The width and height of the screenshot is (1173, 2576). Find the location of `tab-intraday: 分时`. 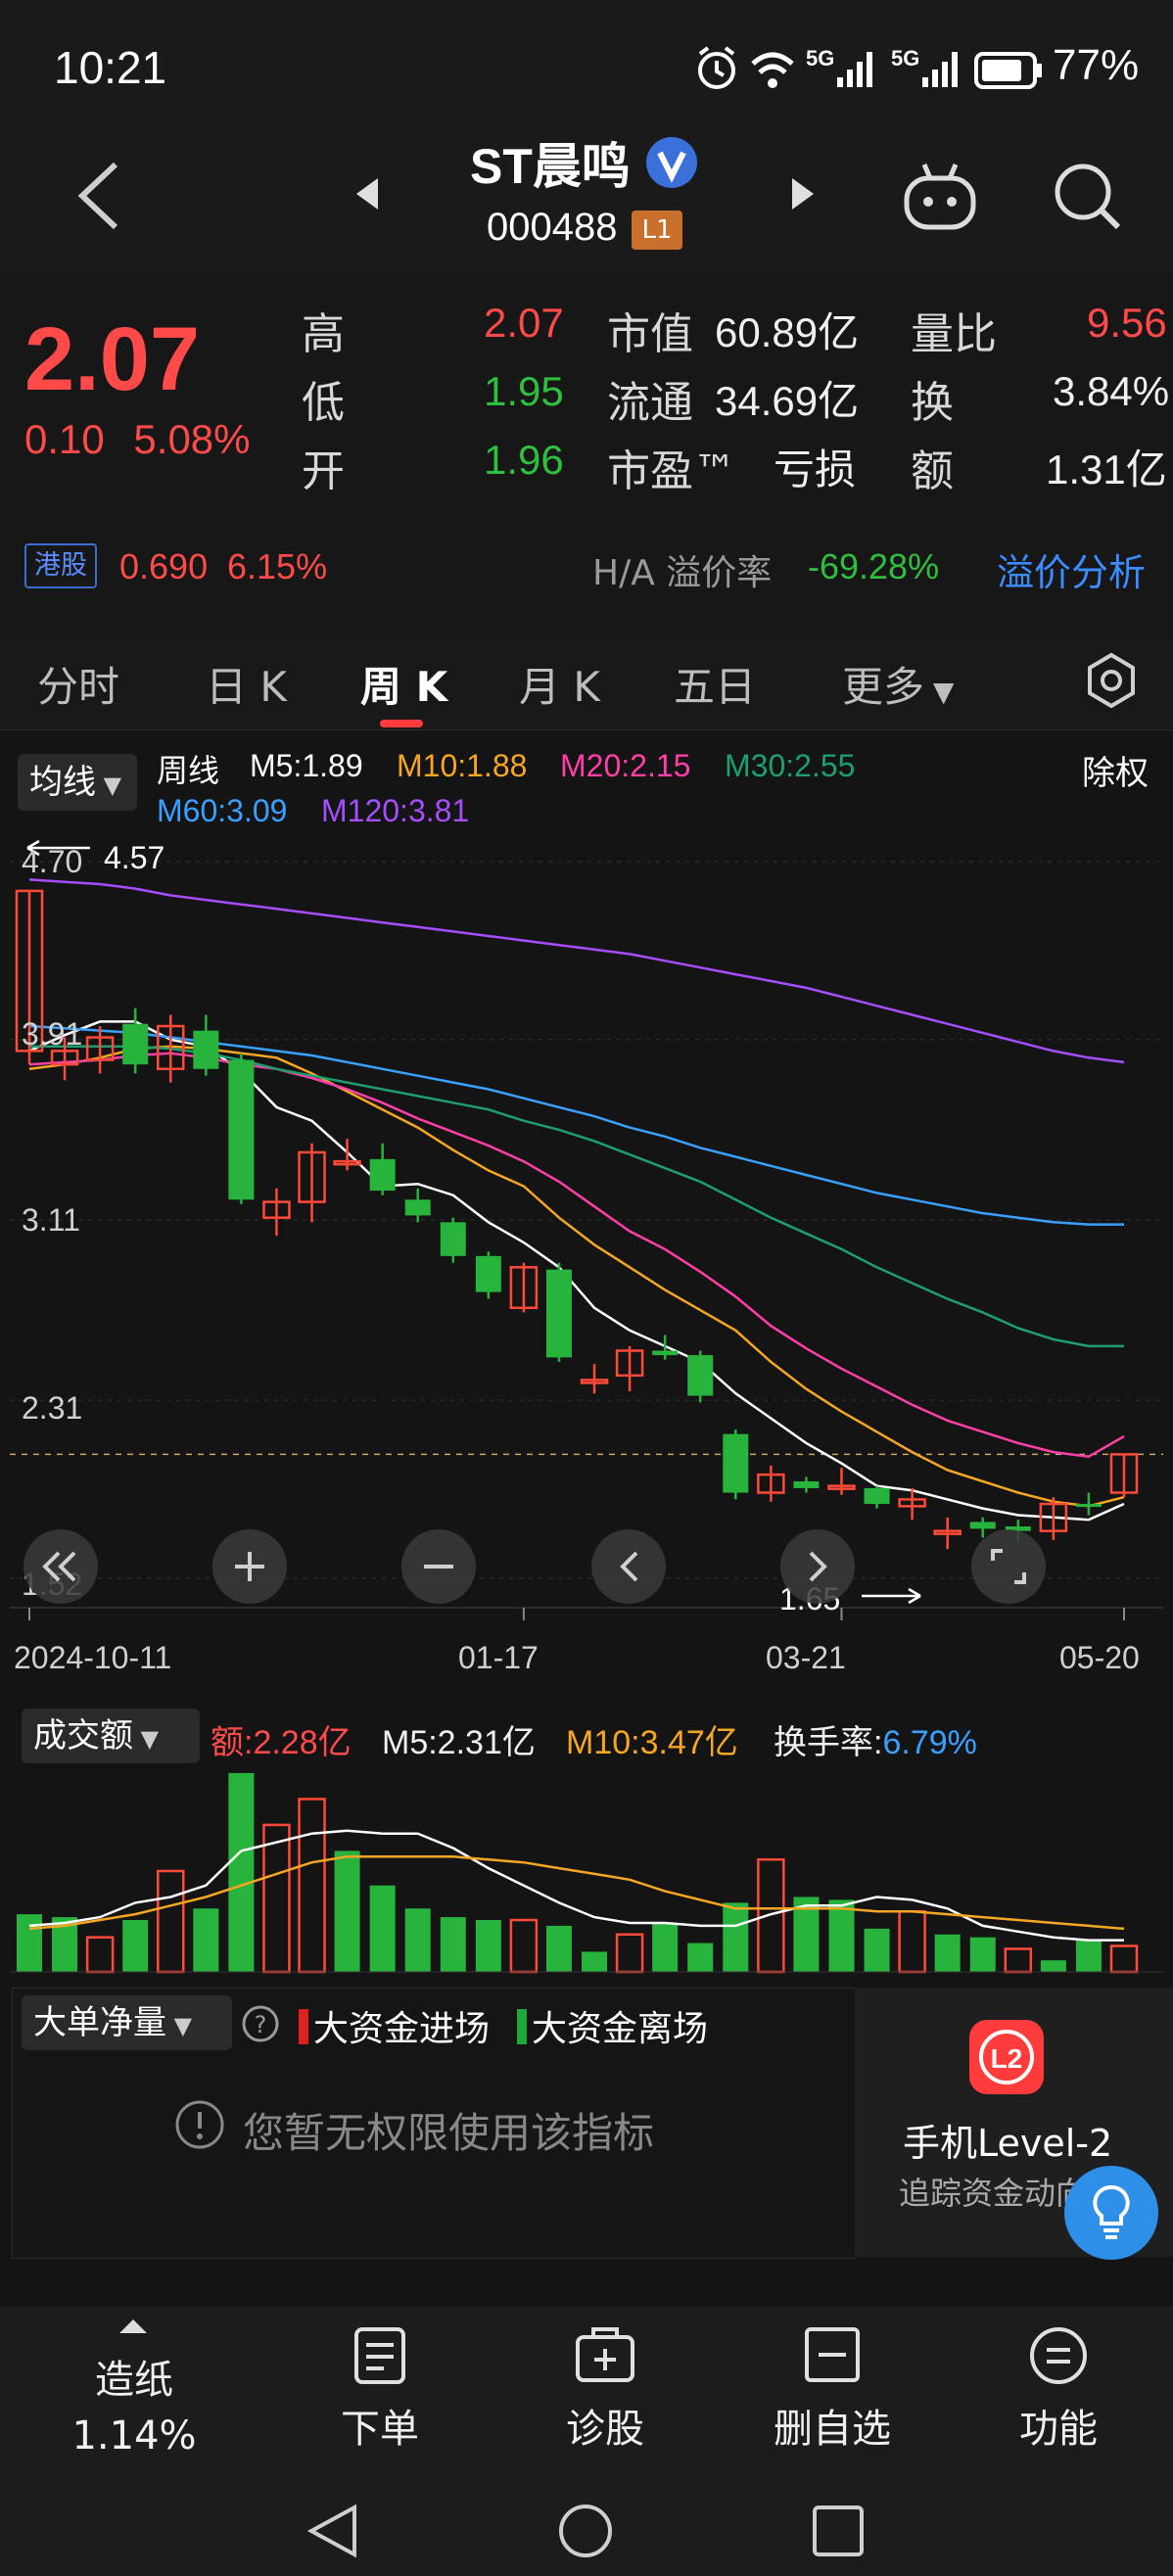

tab-intraday: 分时 is located at coordinates (78, 684).